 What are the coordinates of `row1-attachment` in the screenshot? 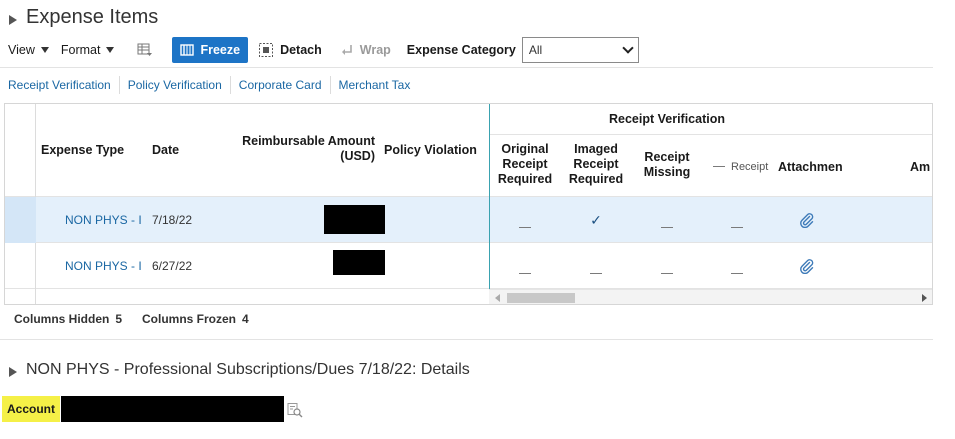 It's located at (807, 220).